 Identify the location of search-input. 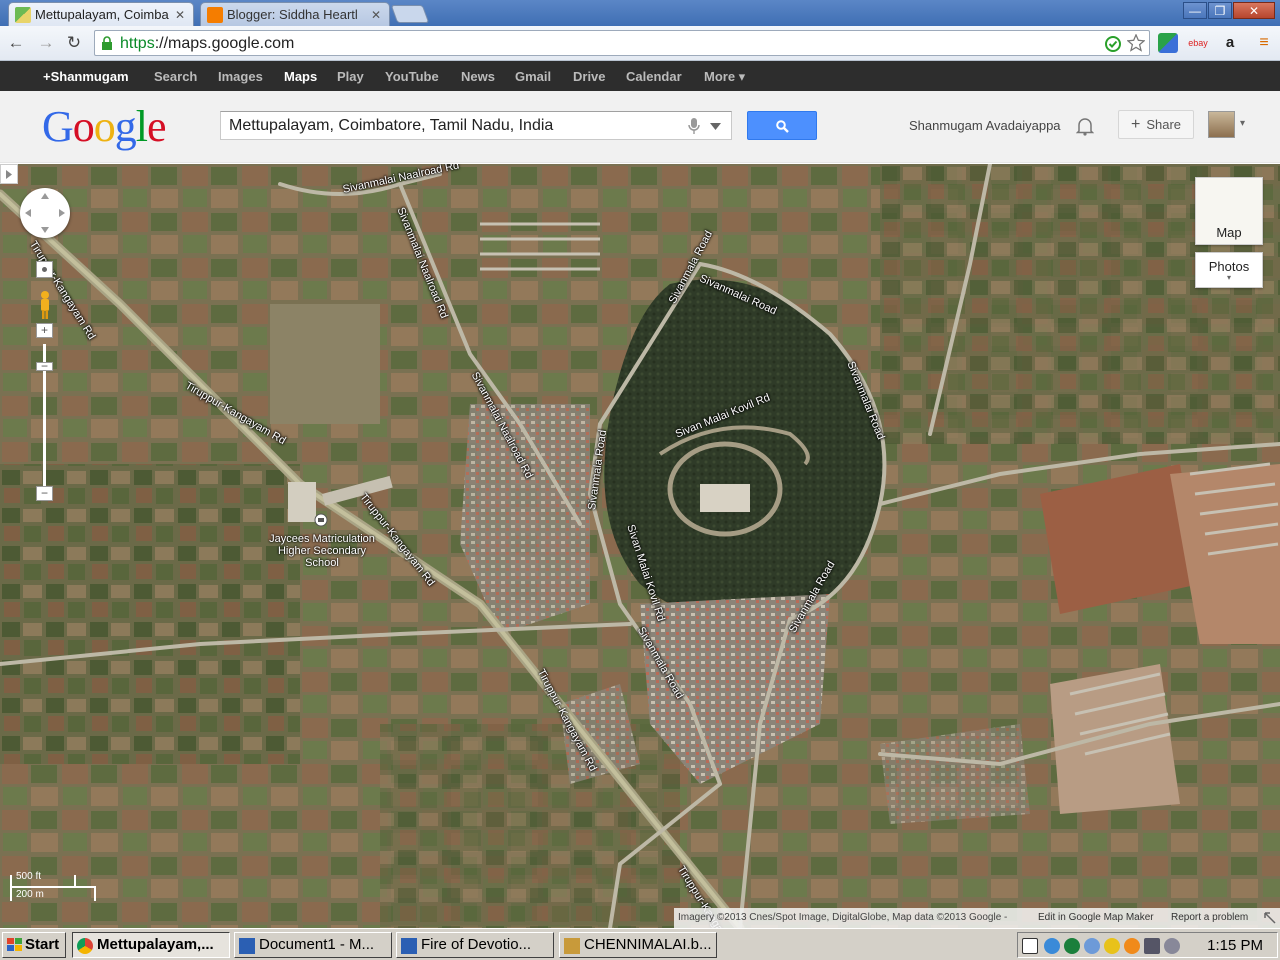
(449, 126).